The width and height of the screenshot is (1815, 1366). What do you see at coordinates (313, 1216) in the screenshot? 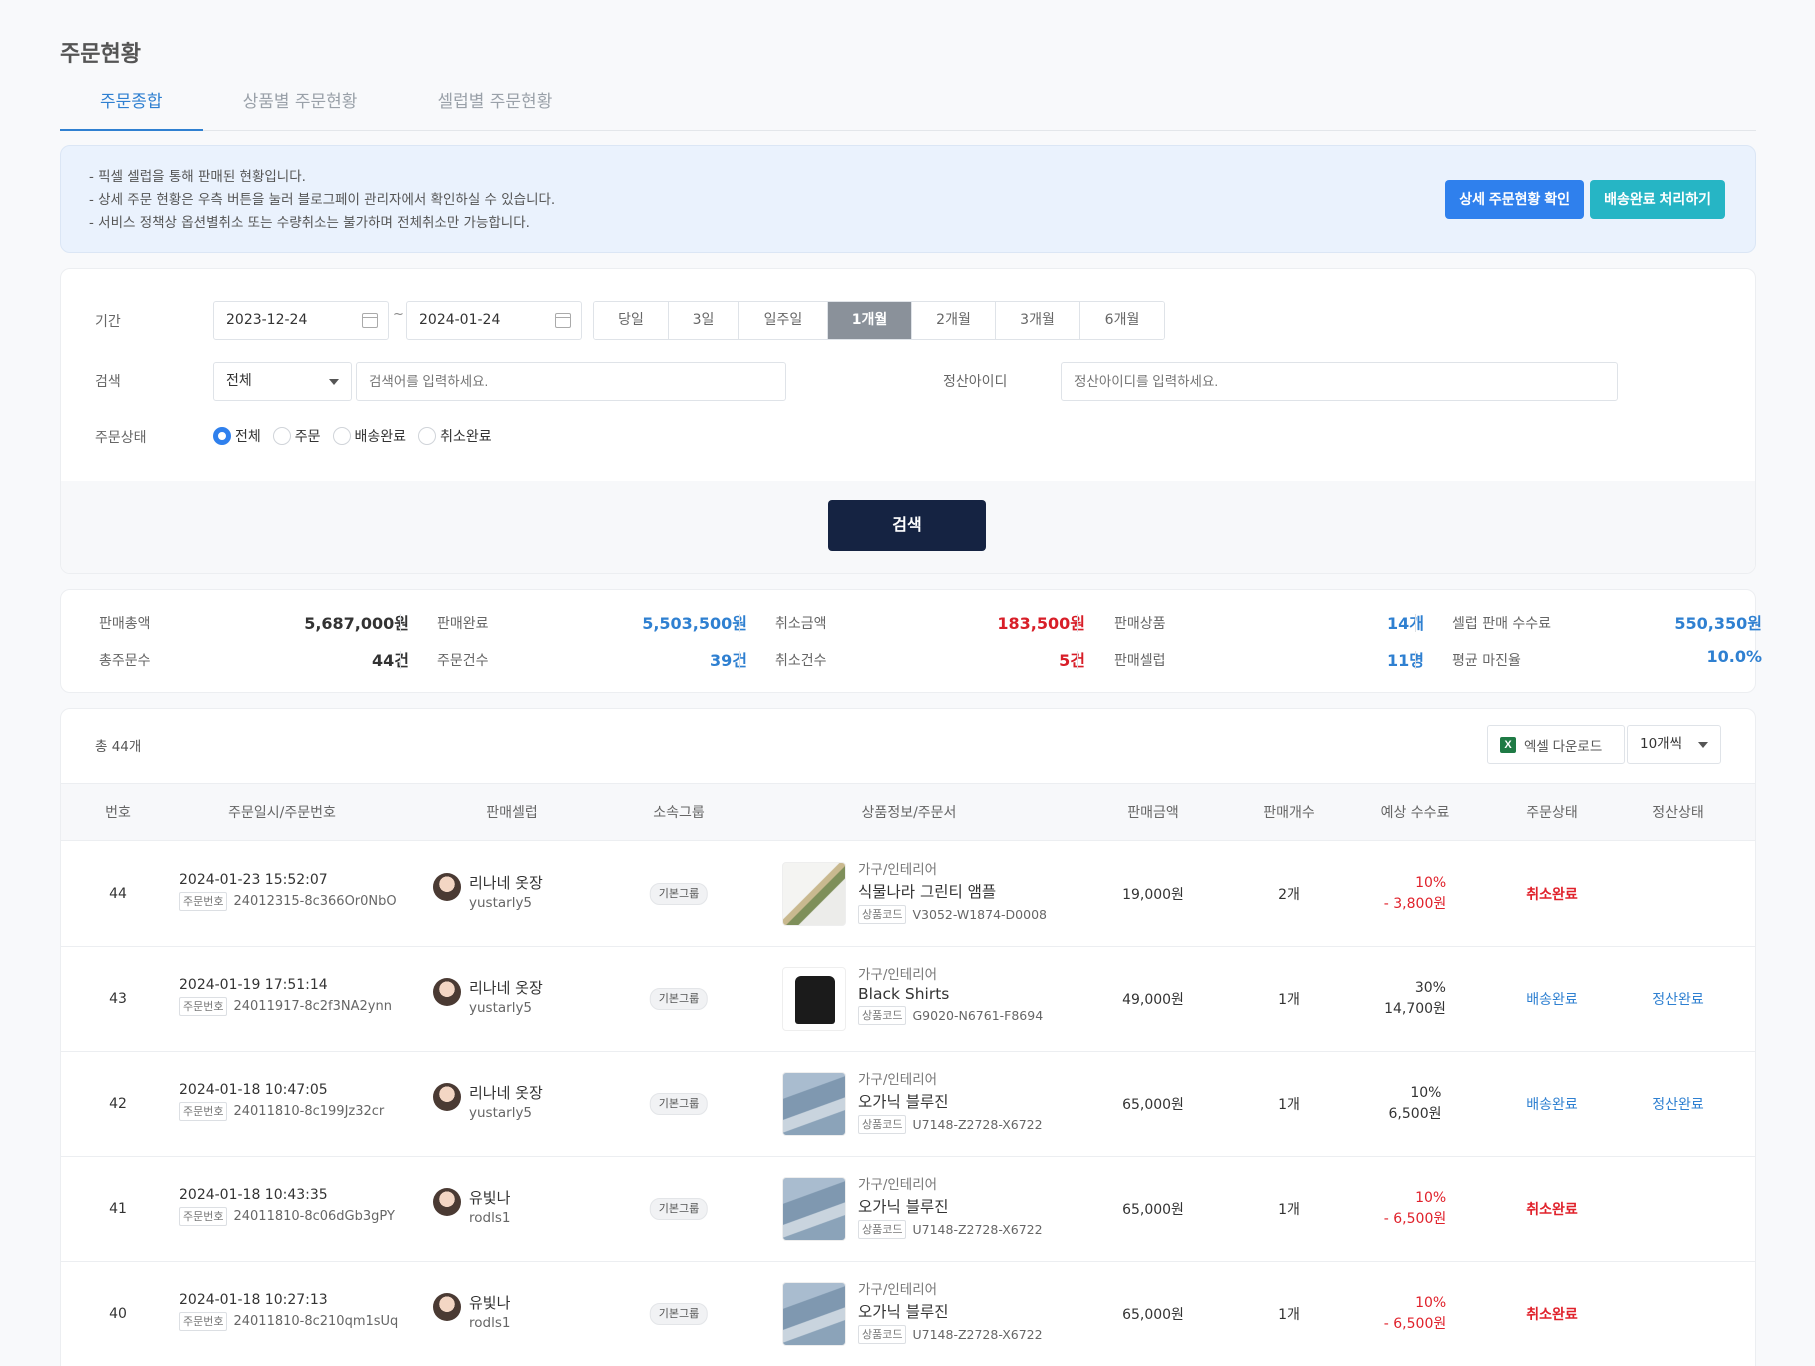
I see `order-number-value: 24011810-8c06dGb3gPY` at bounding box center [313, 1216].